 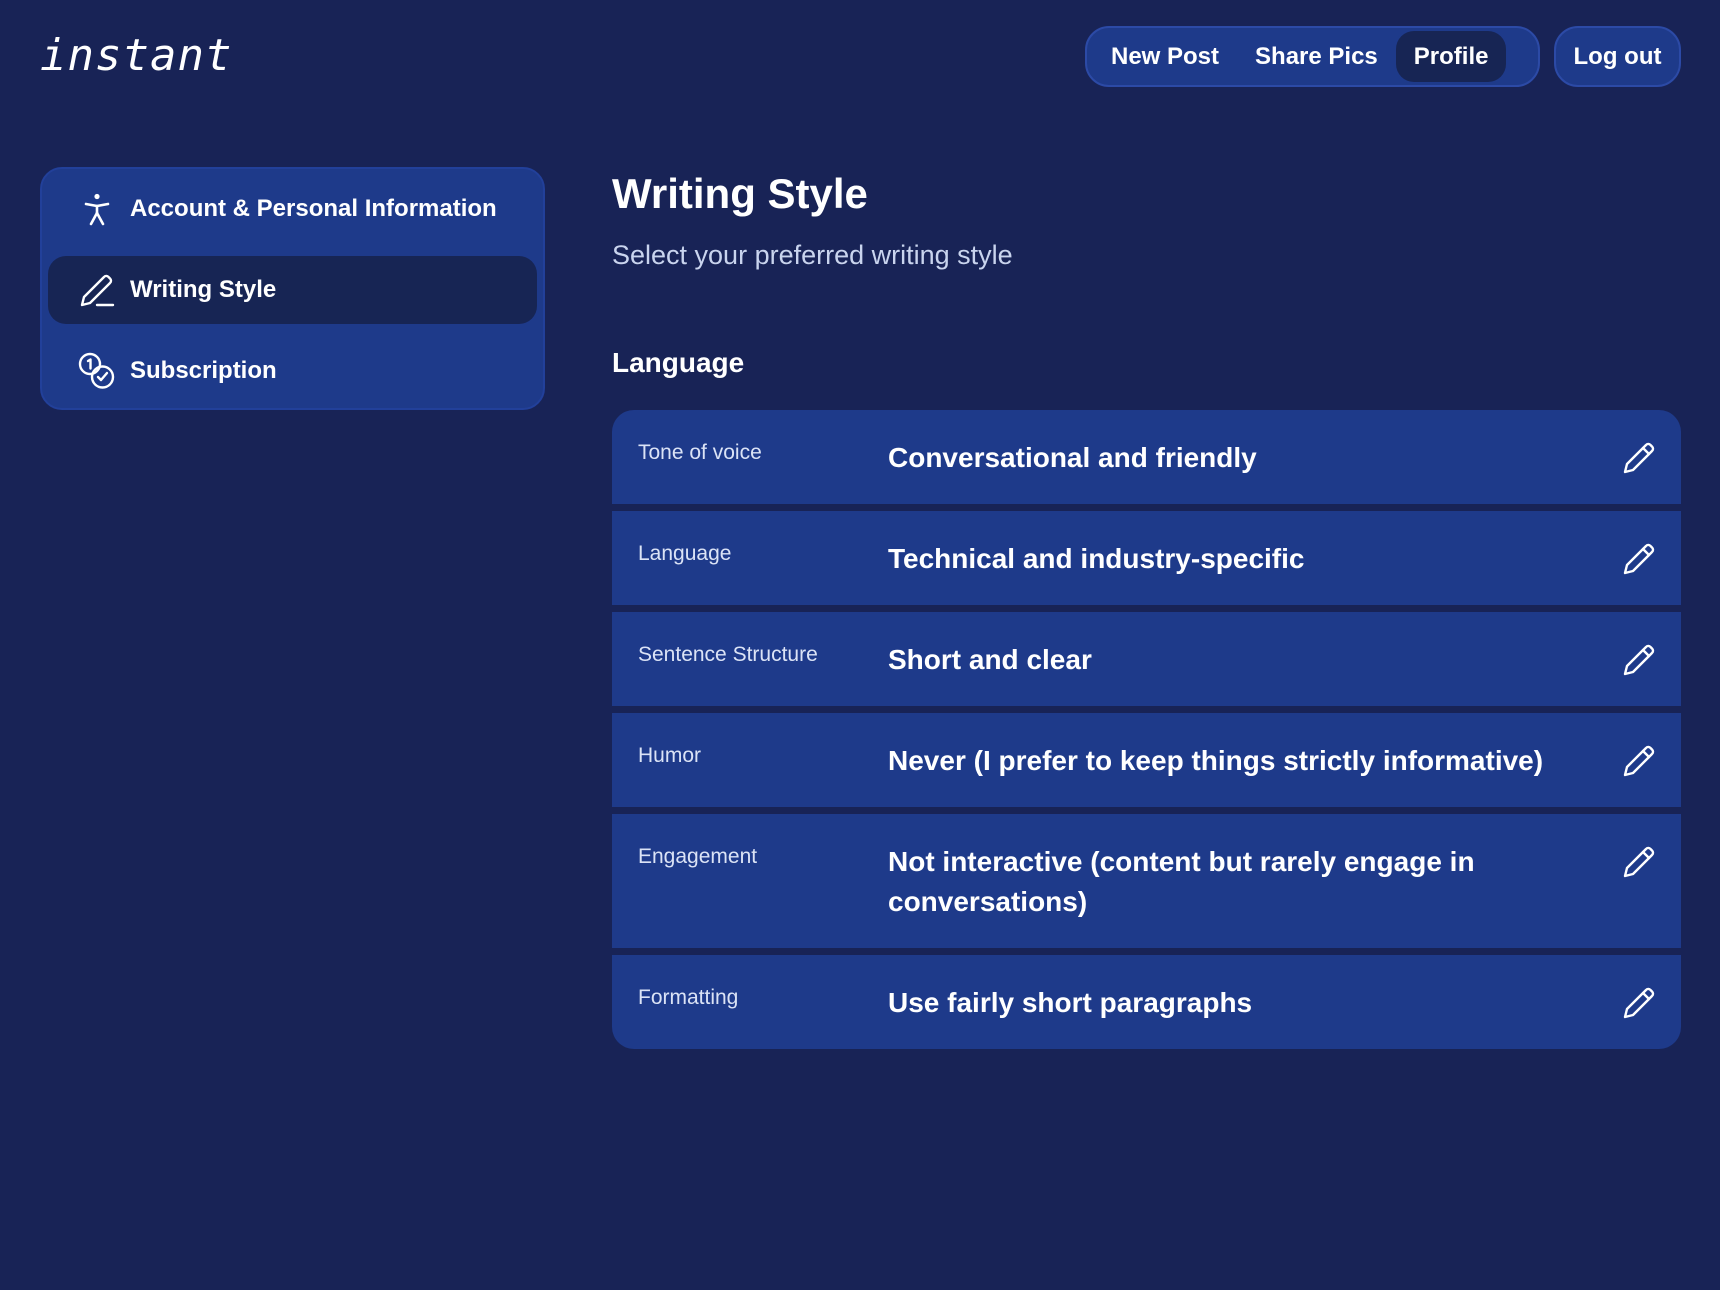 What do you see at coordinates (1165, 56) in the screenshot?
I see `nav-new-post: New Post` at bounding box center [1165, 56].